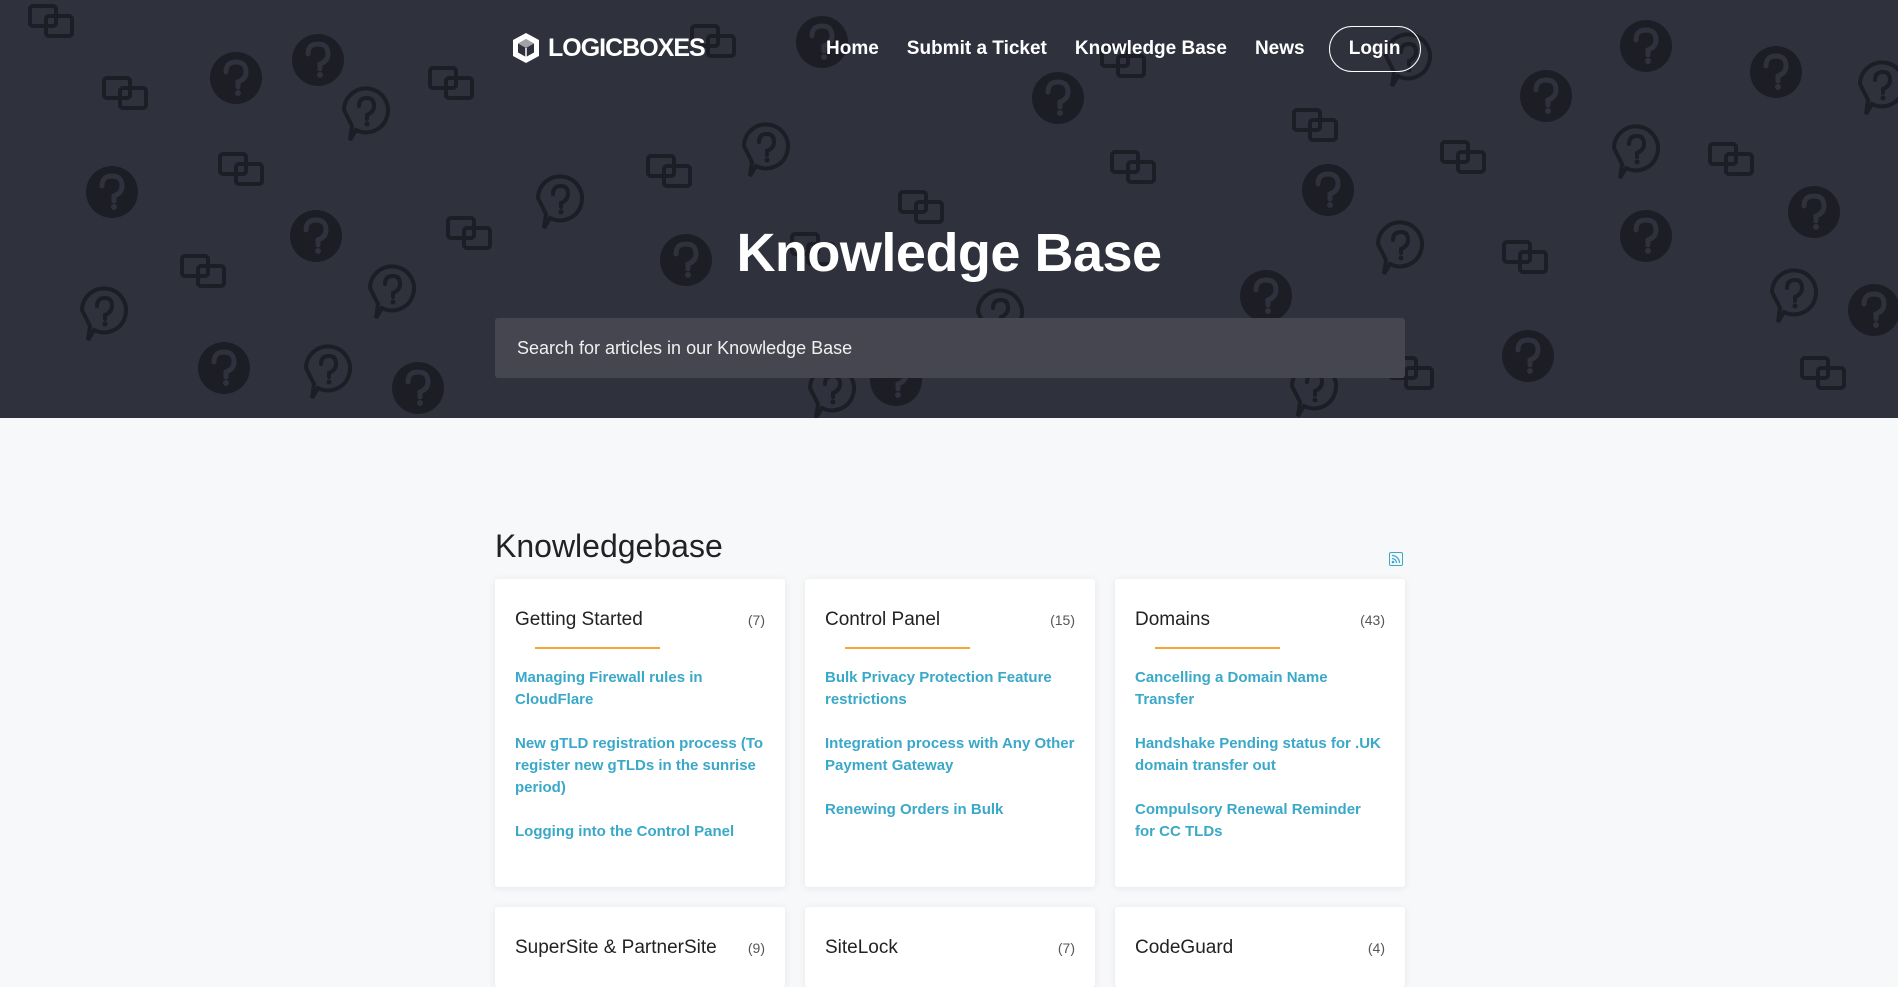 The width and height of the screenshot is (1898, 987). I want to click on category-card-codeguard: CodeGuard (4), so click(1260, 947).